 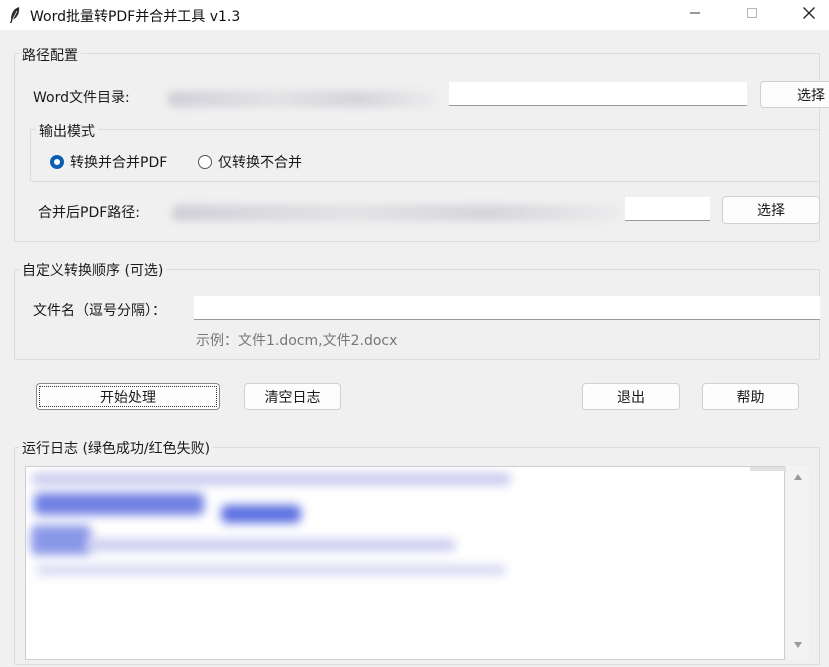 What do you see at coordinates (15, 15) in the screenshot?
I see `feather-icon` at bounding box center [15, 15].